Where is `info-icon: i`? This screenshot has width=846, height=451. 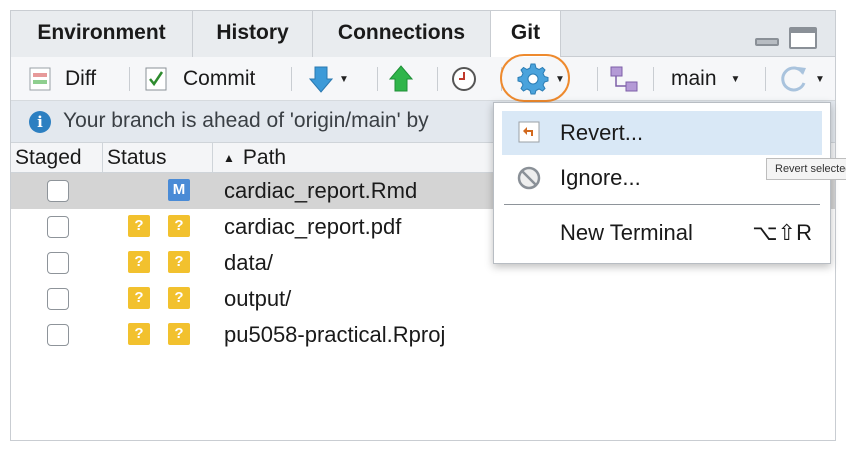 info-icon: i is located at coordinates (40, 122).